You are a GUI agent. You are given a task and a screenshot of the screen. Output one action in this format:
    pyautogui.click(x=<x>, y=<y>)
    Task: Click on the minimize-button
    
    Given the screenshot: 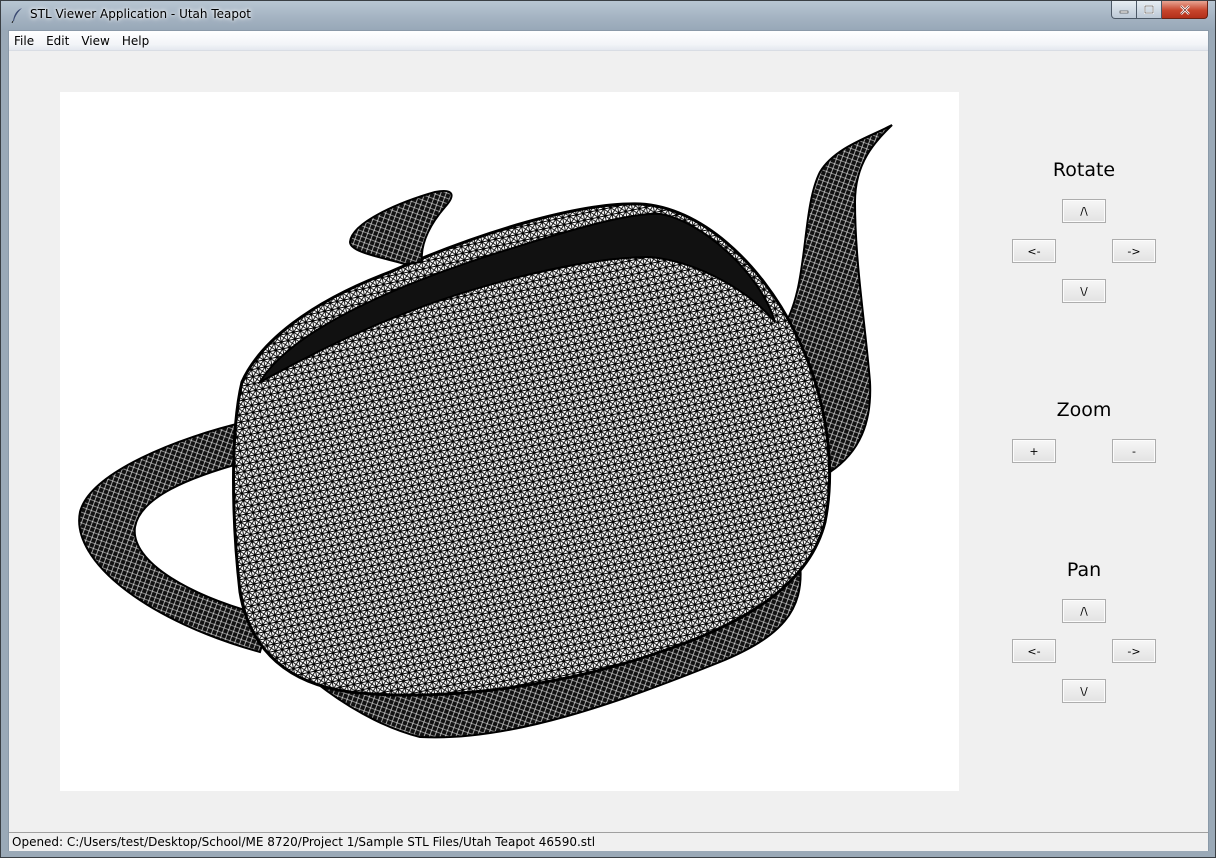 What is the action you would take?
    pyautogui.click(x=1124, y=10)
    